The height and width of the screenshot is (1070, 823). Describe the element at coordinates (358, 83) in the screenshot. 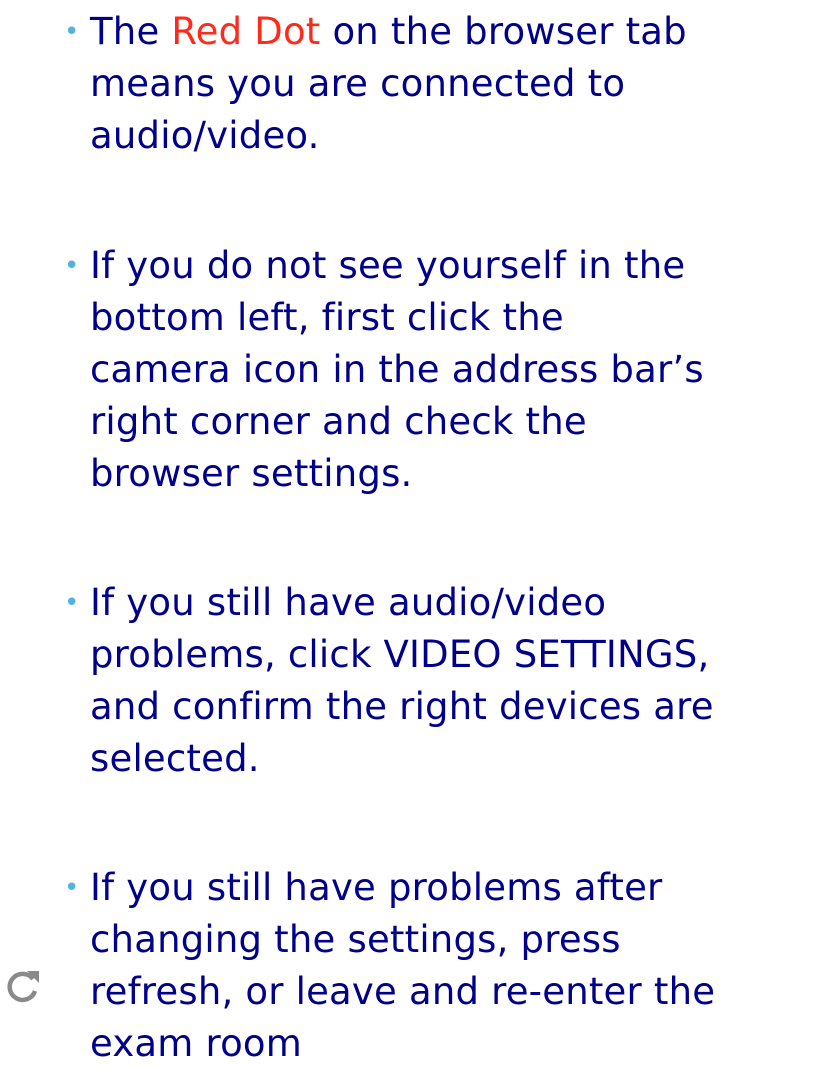

I see `bullet-line: means you are connected to` at that location.